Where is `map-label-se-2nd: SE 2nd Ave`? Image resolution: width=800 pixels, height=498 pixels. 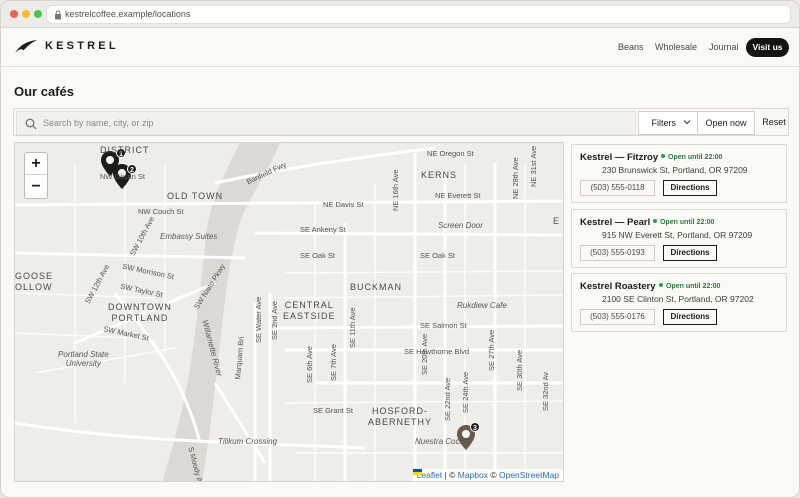
map-label-se-2nd: SE 2nd Ave is located at coordinates (274, 320).